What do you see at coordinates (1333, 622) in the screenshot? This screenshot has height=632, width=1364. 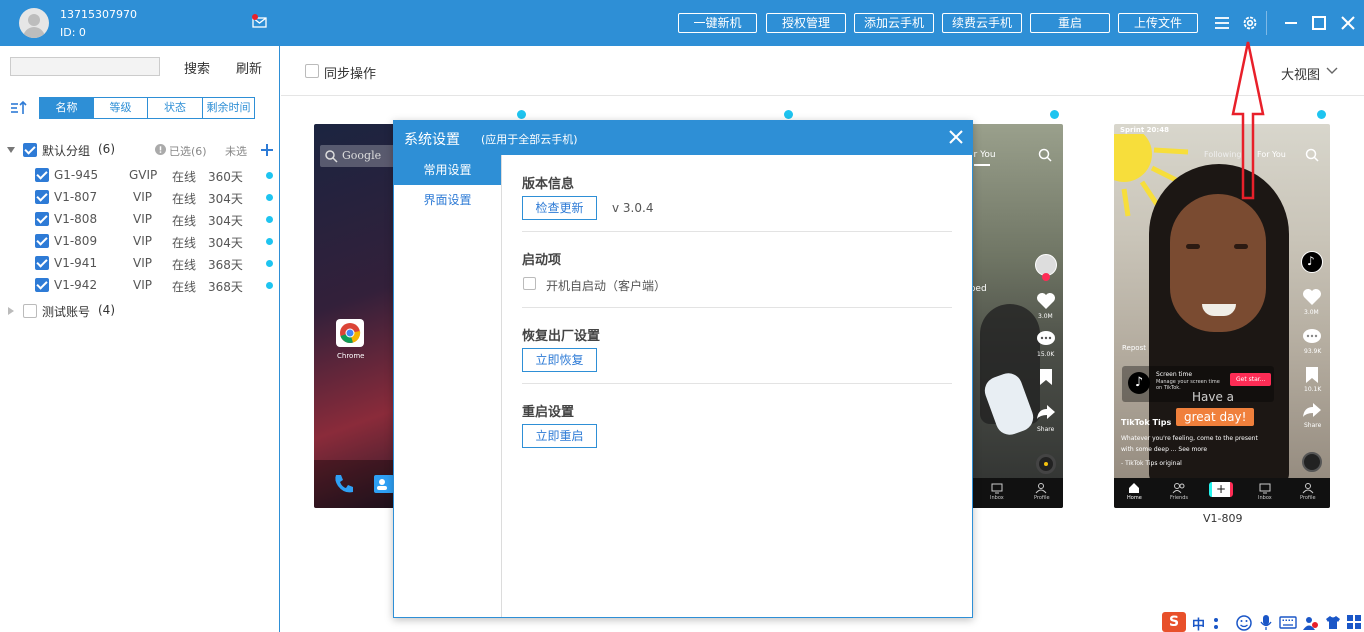 I see `skin-icon` at bounding box center [1333, 622].